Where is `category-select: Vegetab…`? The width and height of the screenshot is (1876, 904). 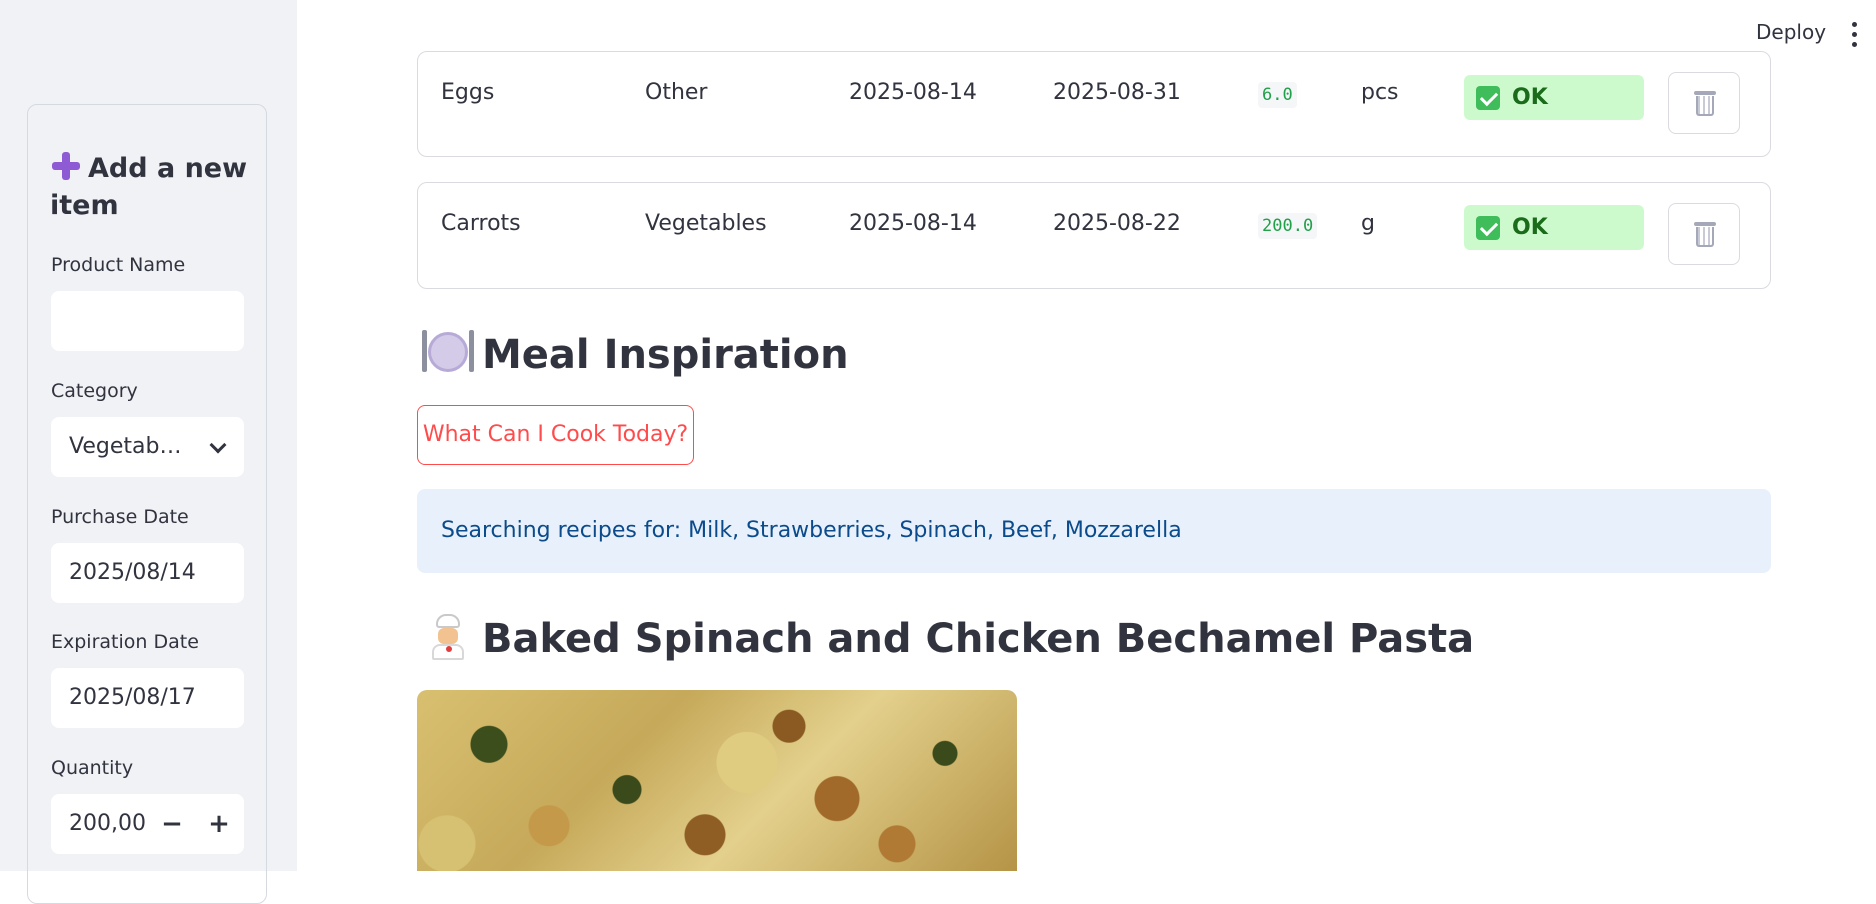
category-select: Vegetab… is located at coordinates (147, 447).